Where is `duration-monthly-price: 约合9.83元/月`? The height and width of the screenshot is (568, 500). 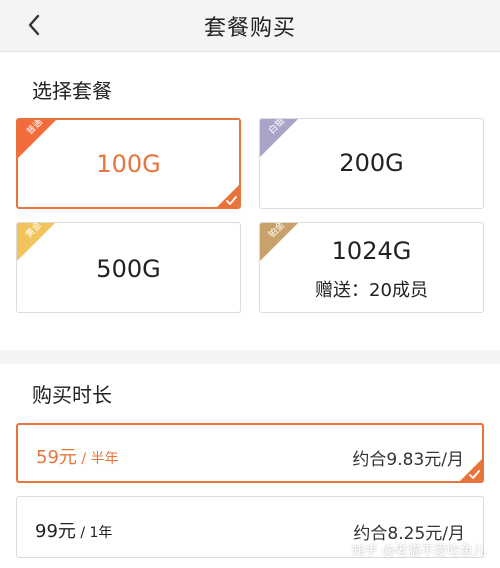 duration-monthly-price: 约合9.83元/月 is located at coordinates (408, 460).